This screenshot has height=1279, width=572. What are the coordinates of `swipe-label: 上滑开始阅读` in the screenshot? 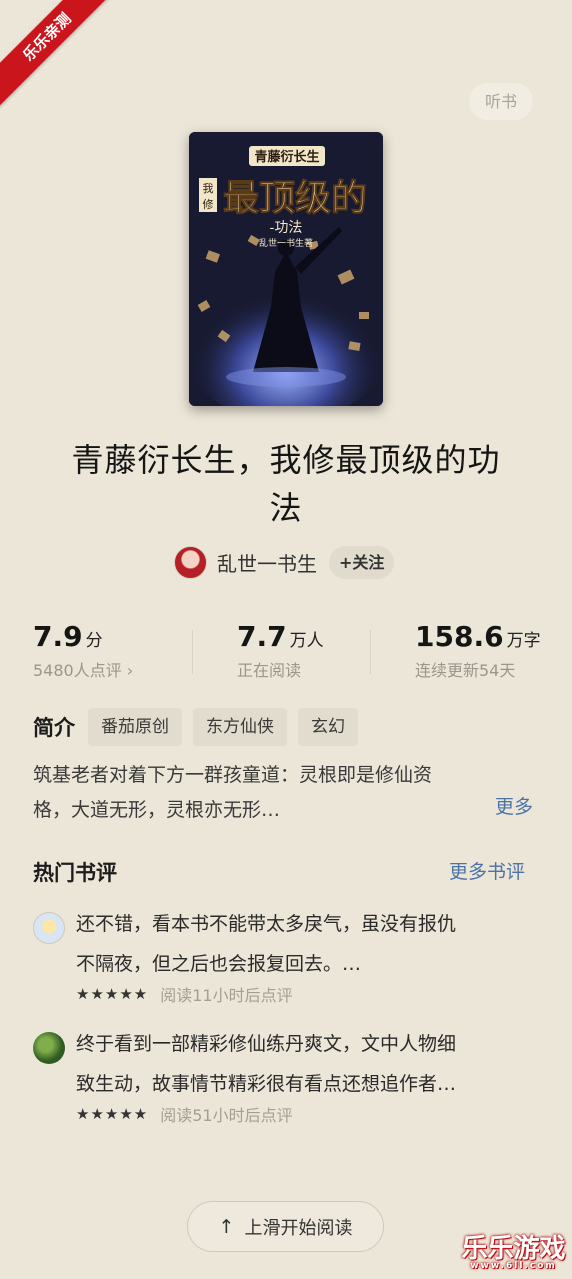 It's located at (298, 1228).